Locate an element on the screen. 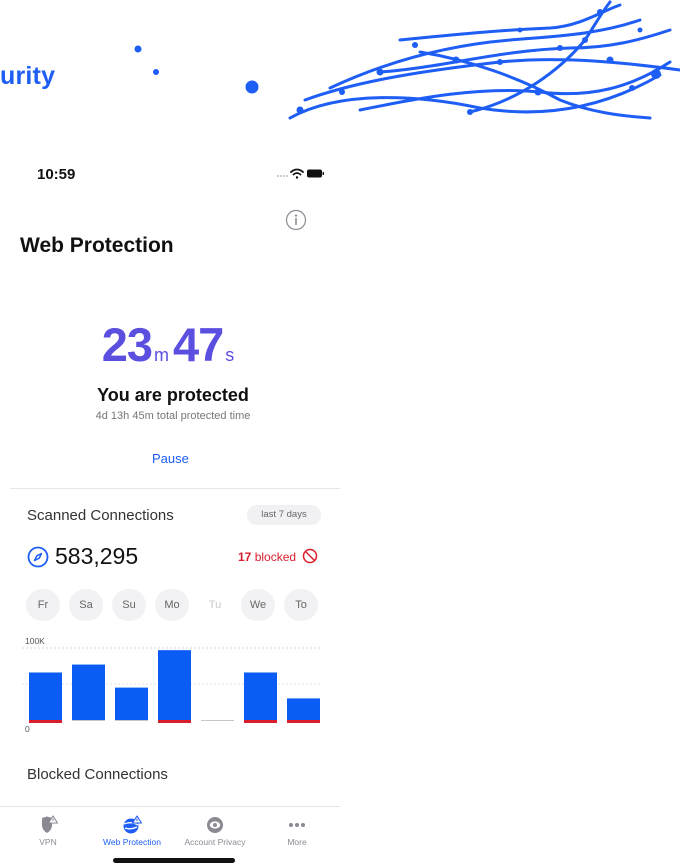 This screenshot has width=680, height=867. tab-more-label: More is located at coordinates (297, 842).